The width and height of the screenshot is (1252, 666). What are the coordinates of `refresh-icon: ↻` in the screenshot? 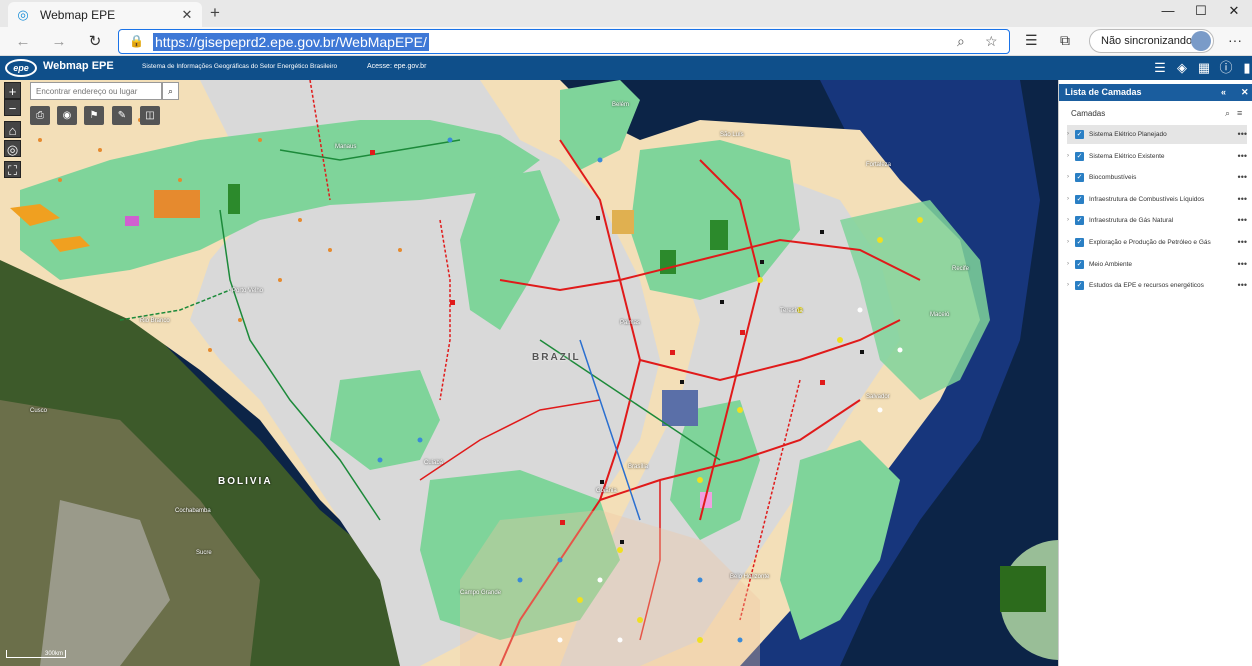 It's located at (95, 42).